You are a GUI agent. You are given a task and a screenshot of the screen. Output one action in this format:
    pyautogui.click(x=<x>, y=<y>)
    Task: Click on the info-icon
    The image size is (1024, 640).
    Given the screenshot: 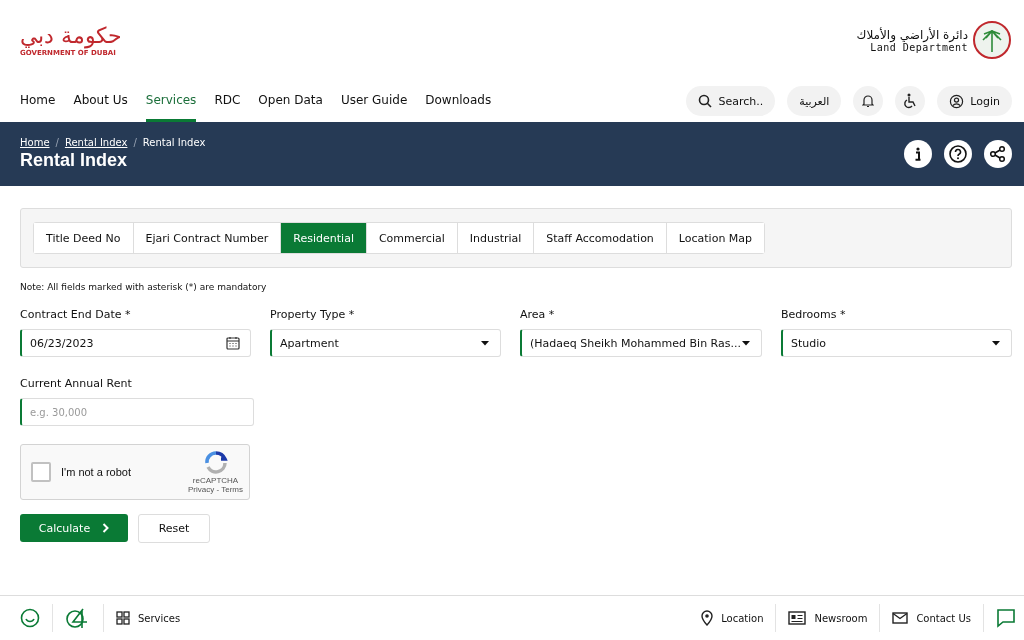 What is the action you would take?
    pyautogui.click(x=918, y=154)
    